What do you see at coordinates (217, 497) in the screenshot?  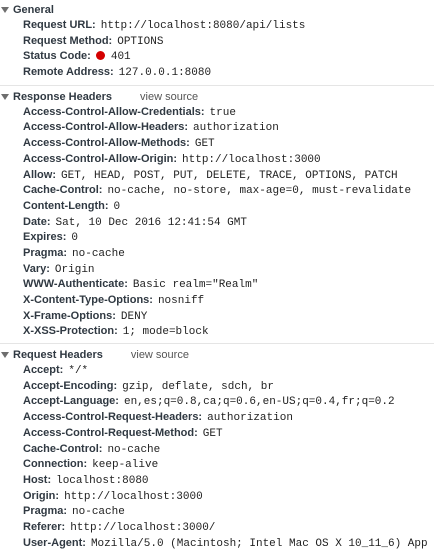 I see `header-row: Origin: http://localhost:3000` at bounding box center [217, 497].